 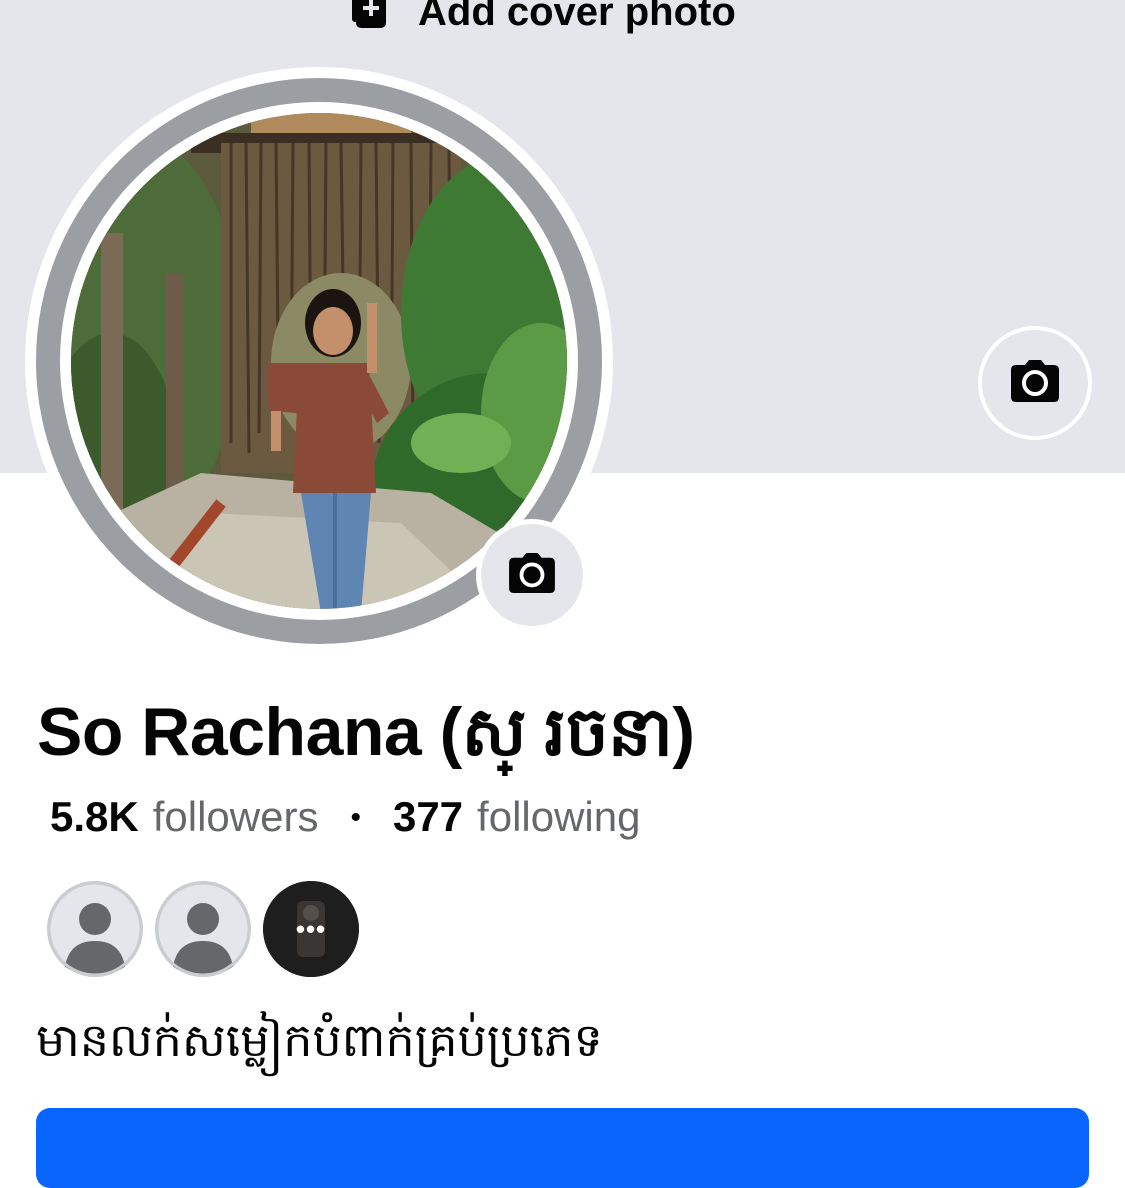 I want to click on following-count: 377, so click(x=428, y=817).